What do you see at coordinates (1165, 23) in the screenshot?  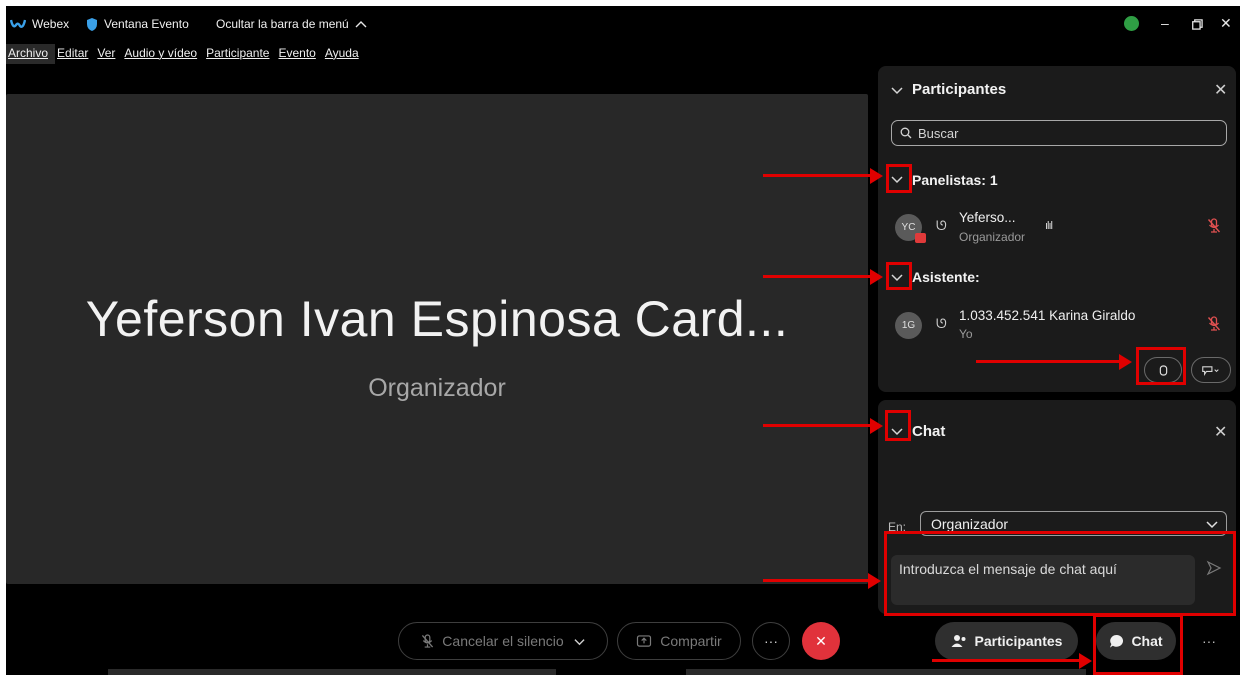 I see `minimize-icon: –` at bounding box center [1165, 23].